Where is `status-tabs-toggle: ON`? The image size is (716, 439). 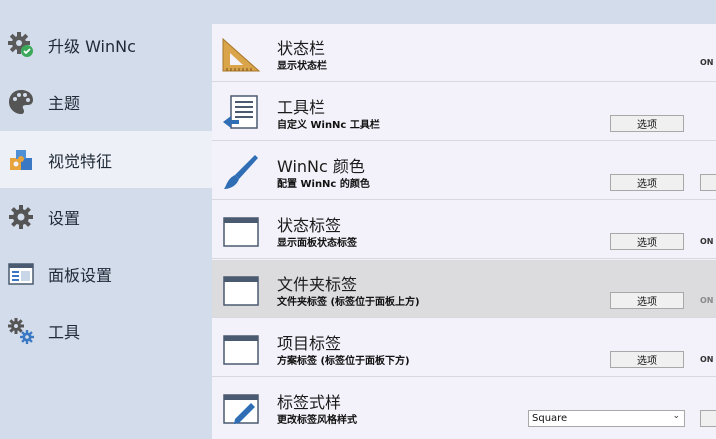 status-tabs-toggle: ON is located at coordinates (707, 241).